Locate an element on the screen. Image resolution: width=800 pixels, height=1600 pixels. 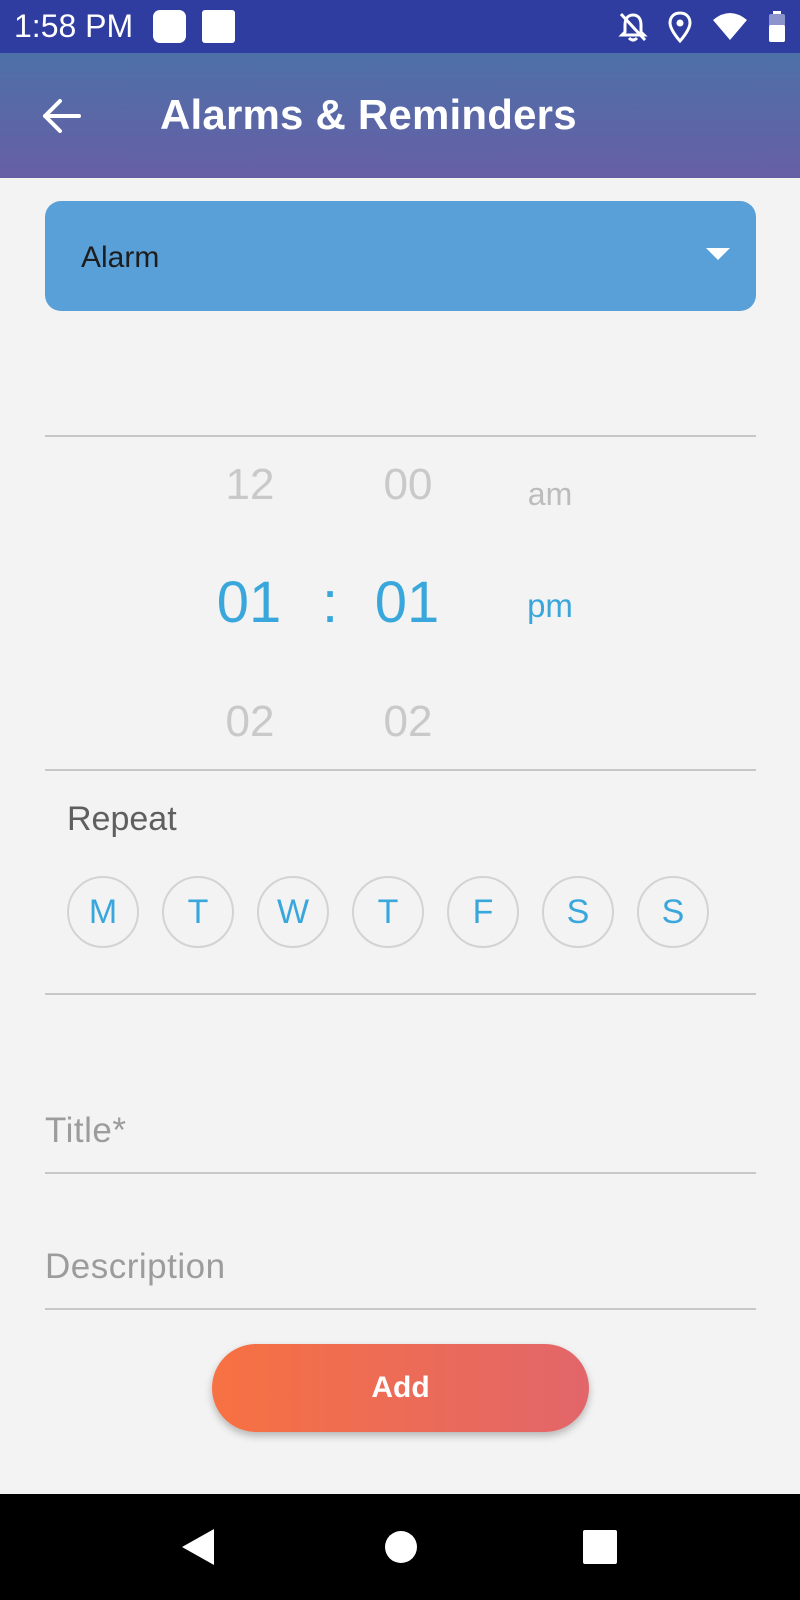
dropdown-selected-value: Alarm is located at coordinates (120, 257).